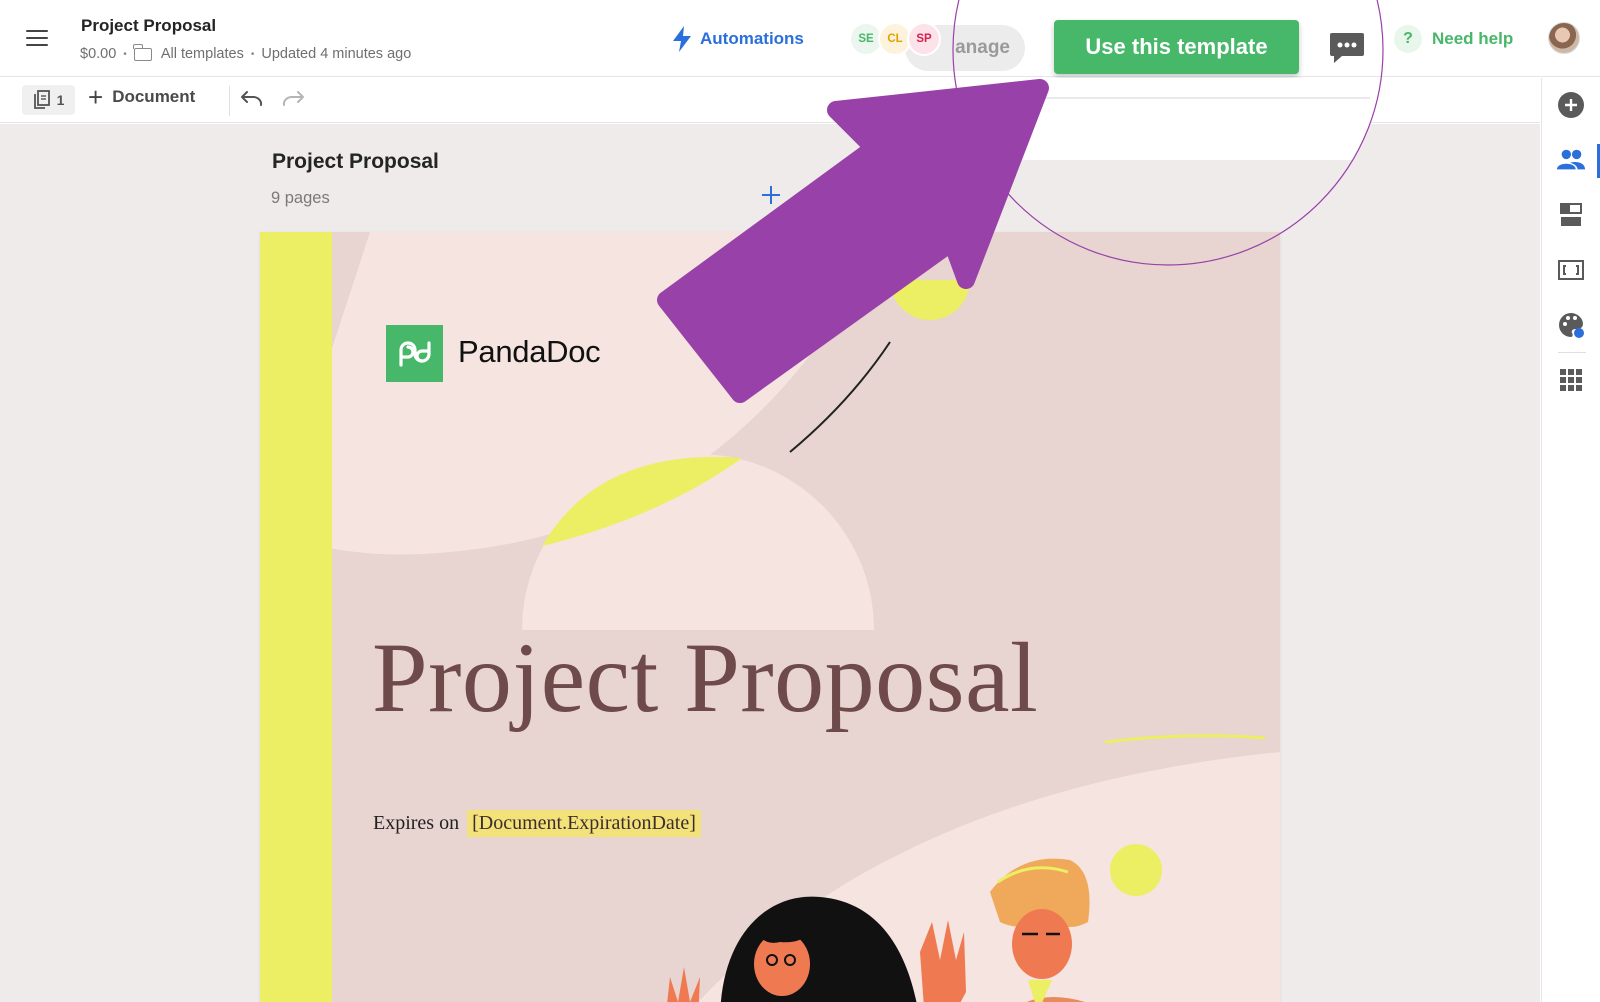 The image size is (1600, 1002). I want to click on expiration-date-variable: [Document.ExpirationDate], so click(584, 823).